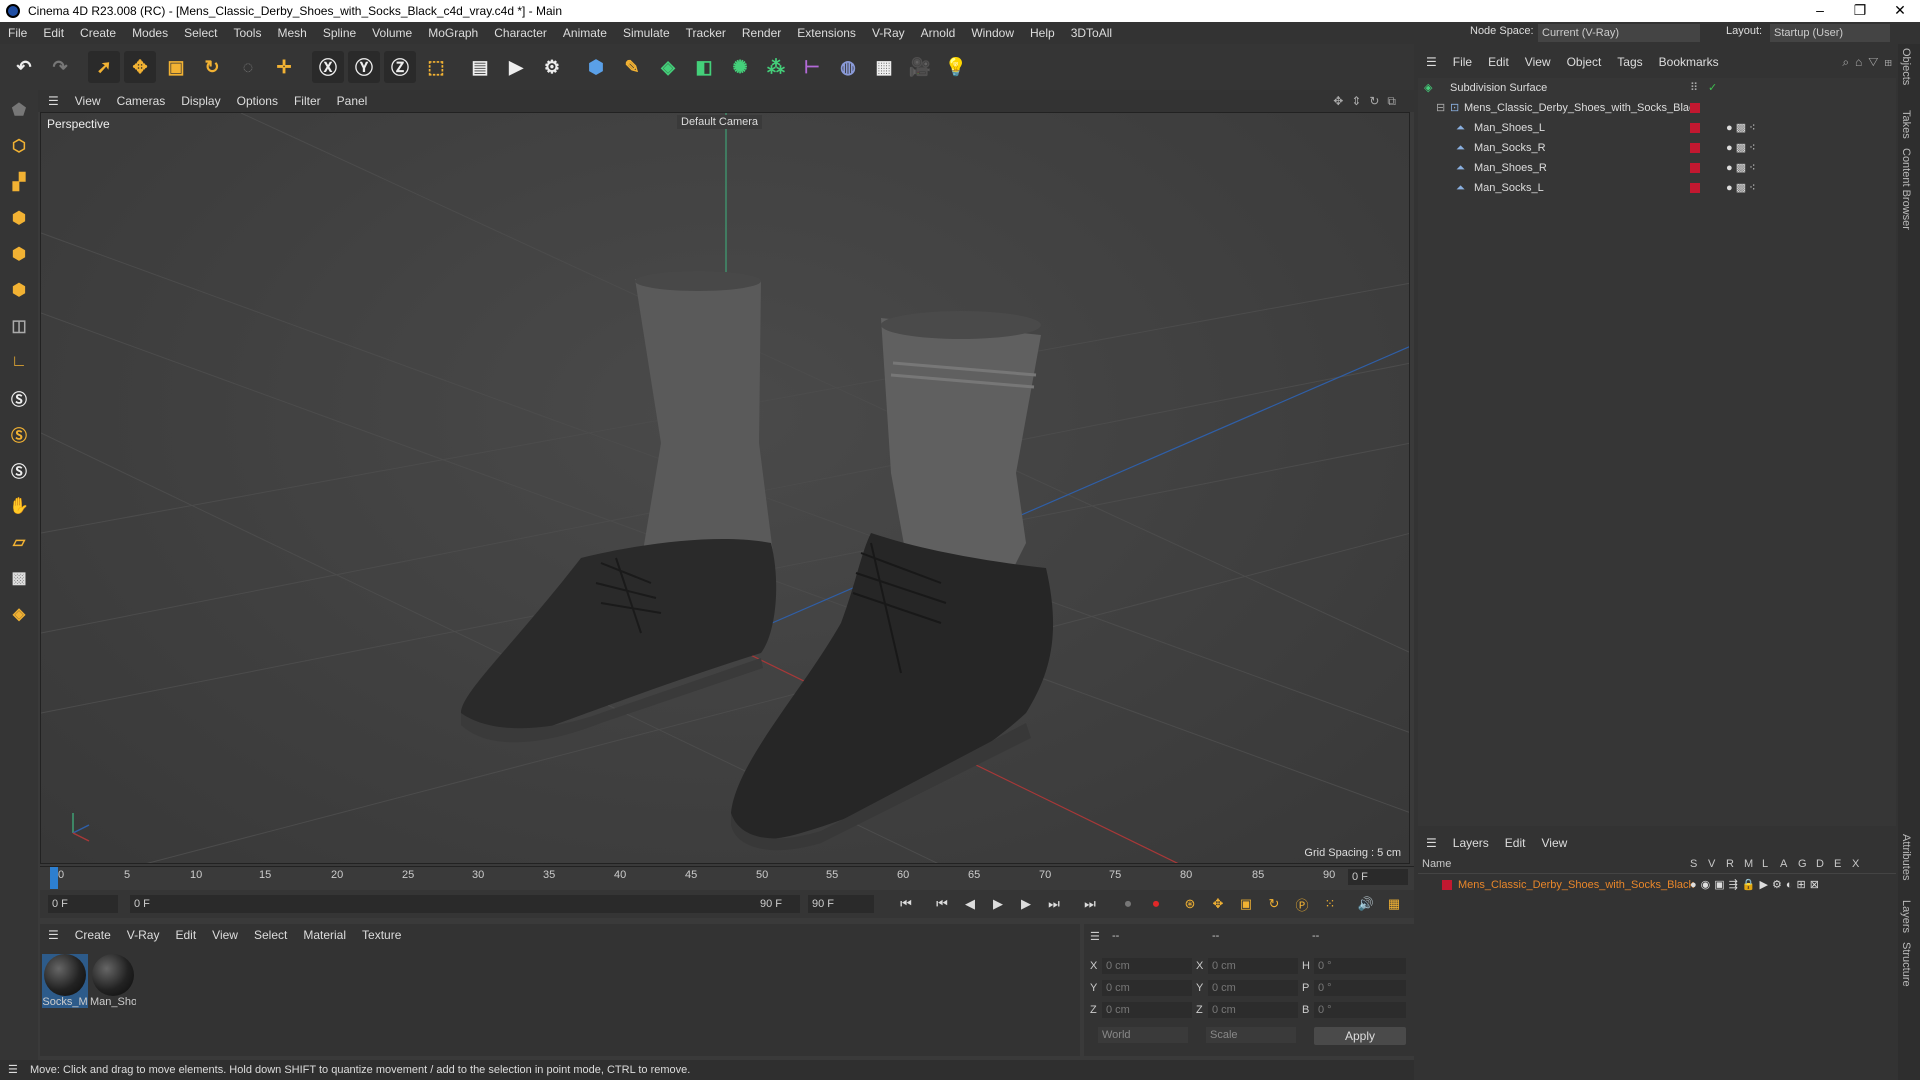 This screenshot has height=1080, width=1920. I want to click on material-menu-create: Create, so click(93, 935).